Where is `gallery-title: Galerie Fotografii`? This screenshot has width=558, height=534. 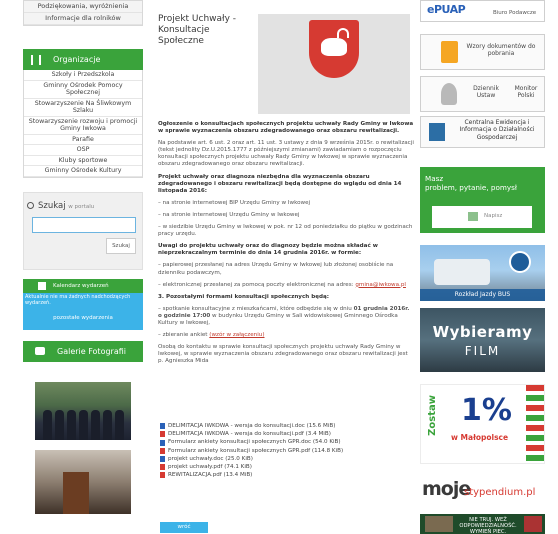 gallery-title: Galerie Fotografii is located at coordinates (91, 351).